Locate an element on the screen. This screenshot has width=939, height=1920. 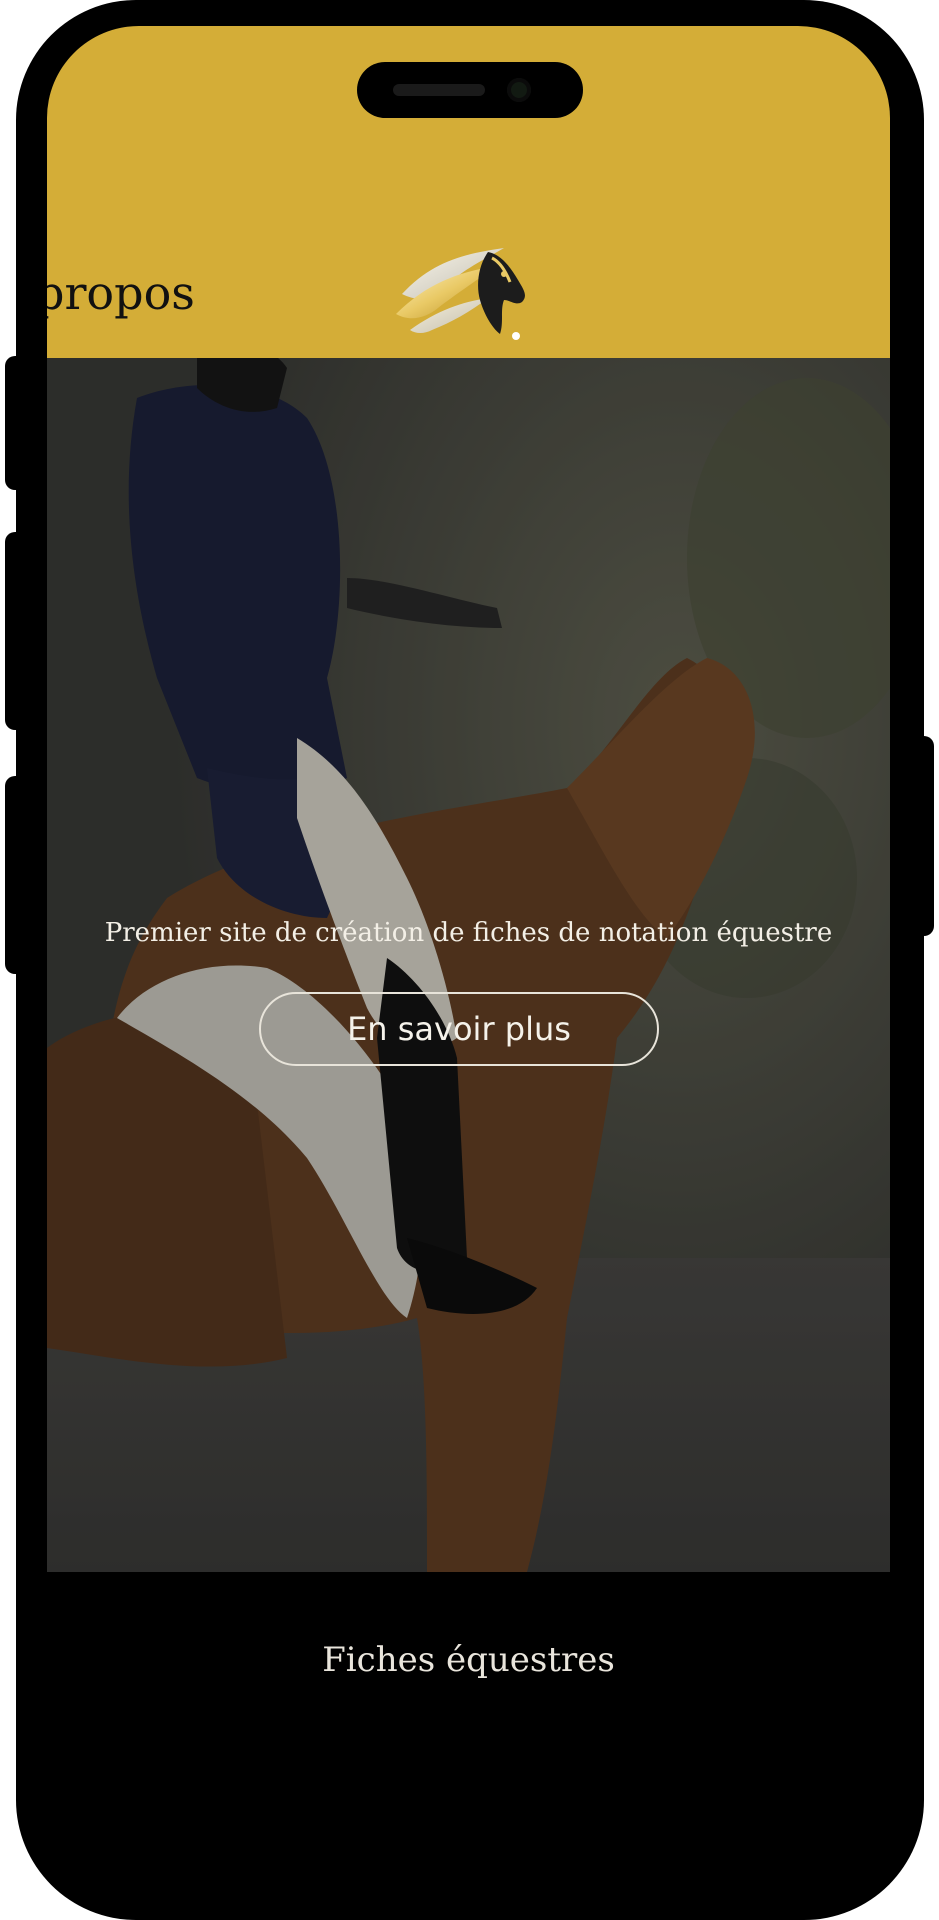
section-heading-bar: Fiches équestres is located at coordinates (468, 1632).